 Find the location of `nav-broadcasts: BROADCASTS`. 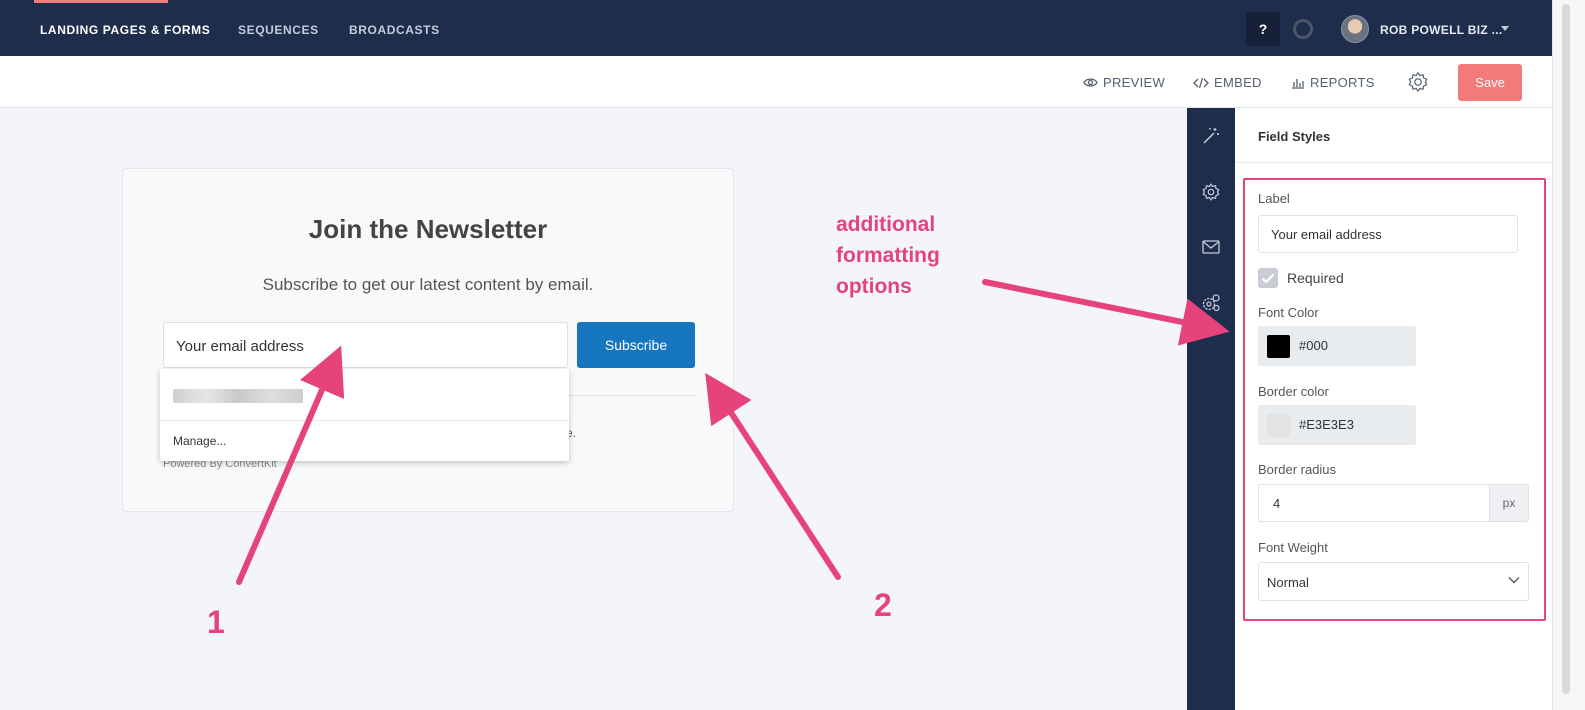

nav-broadcasts: BROADCASTS is located at coordinates (394, 30).